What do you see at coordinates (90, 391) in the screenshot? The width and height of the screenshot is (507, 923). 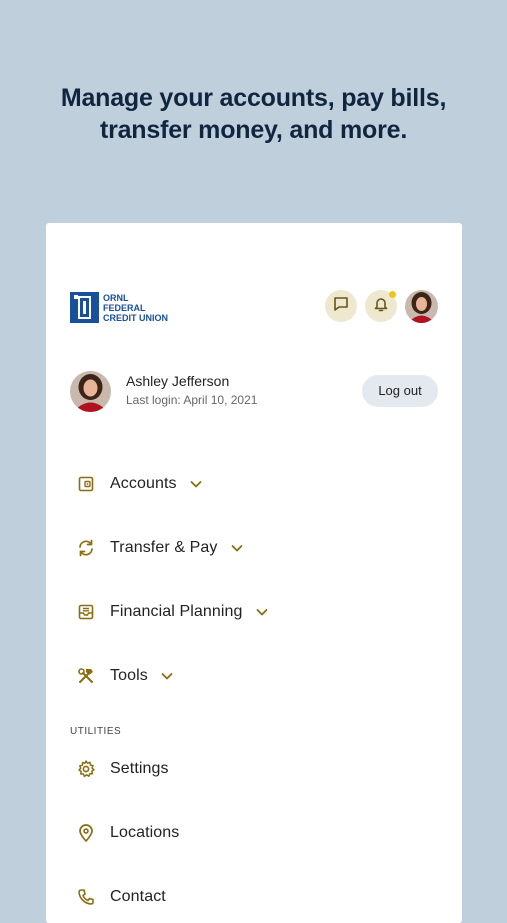 I see `user-avatar` at bounding box center [90, 391].